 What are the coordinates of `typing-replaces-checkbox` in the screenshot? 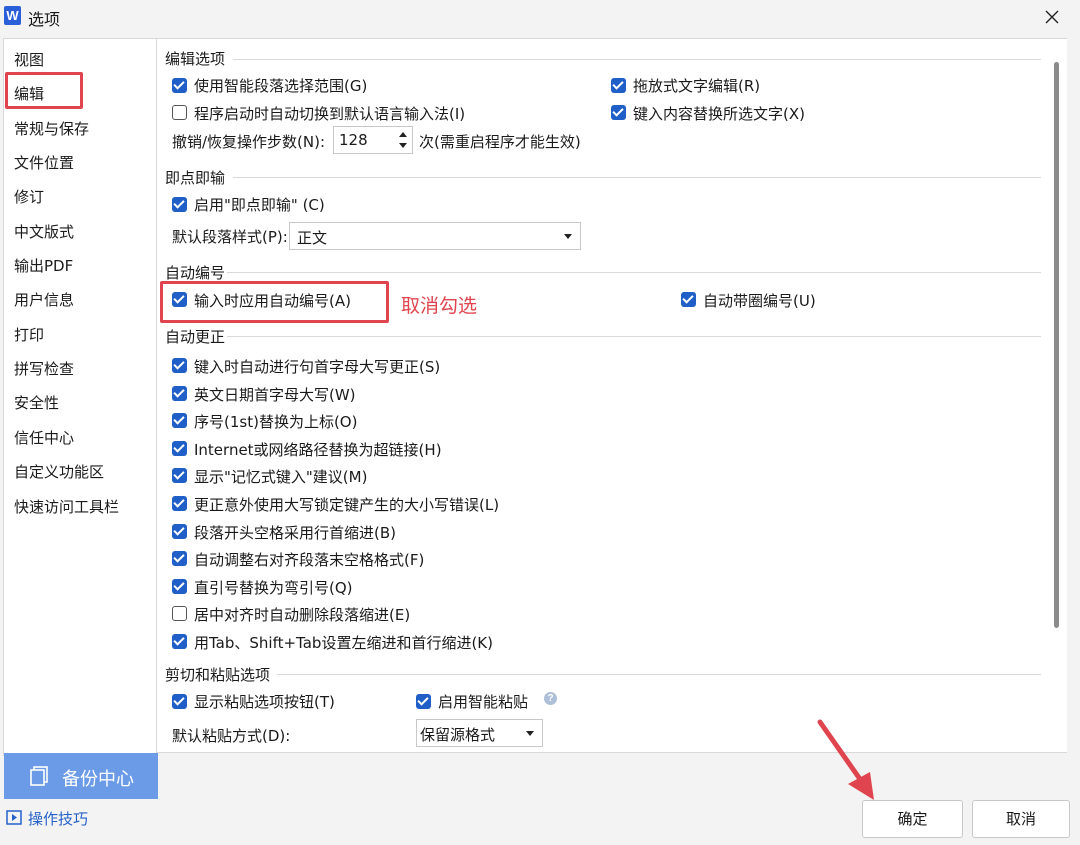 It's located at (618, 112).